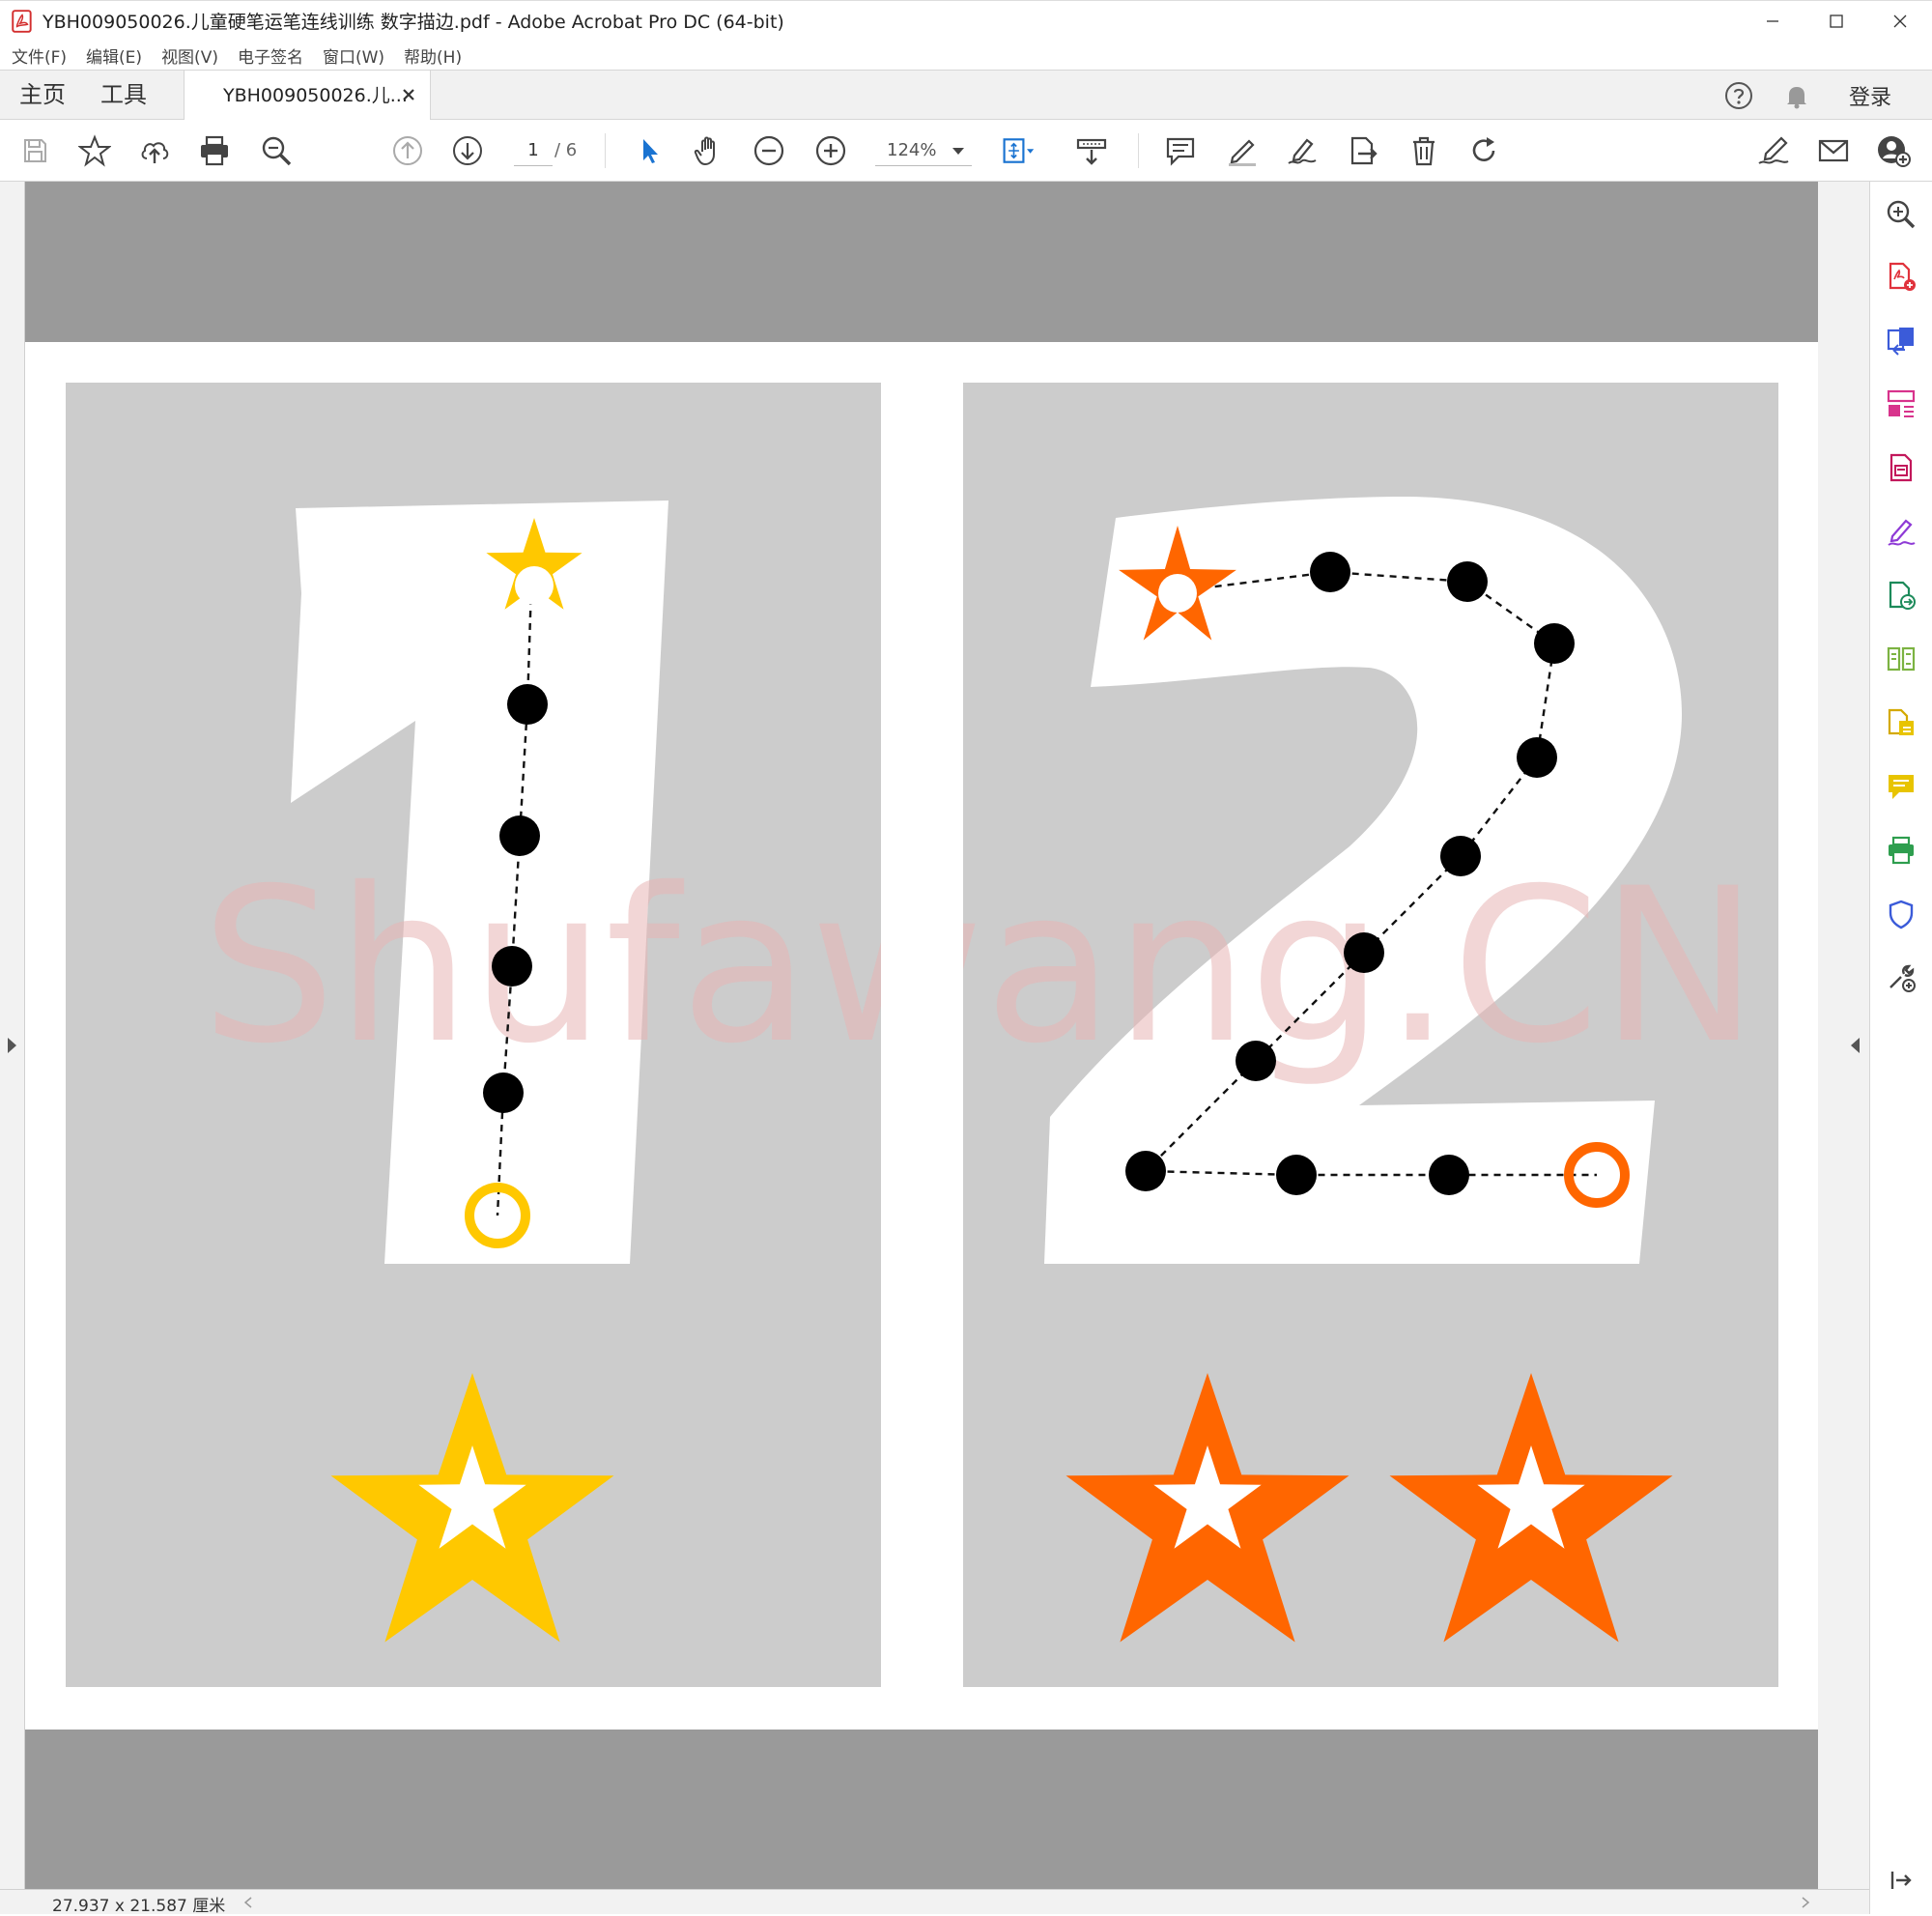 The height and width of the screenshot is (1916, 1932). What do you see at coordinates (1855, 1045) in the screenshot?
I see `collapse-right-pane-icon` at bounding box center [1855, 1045].